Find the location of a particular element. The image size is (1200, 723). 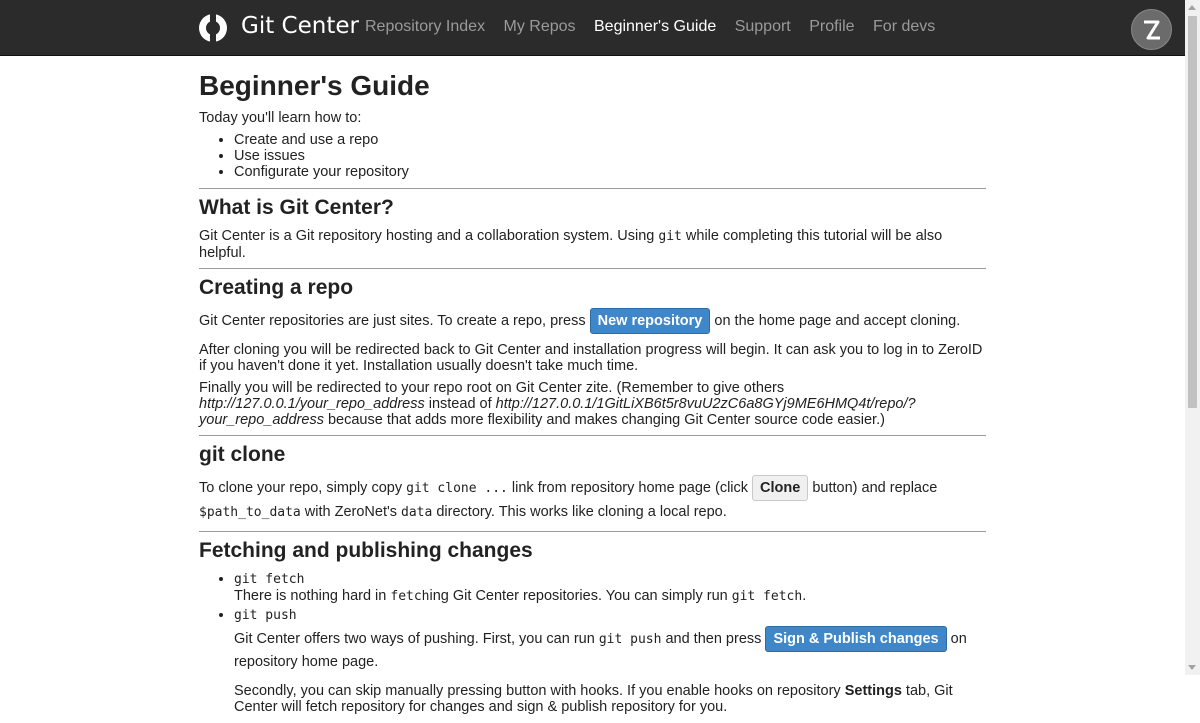

user-avatar is located at coordinates (1151, 29).